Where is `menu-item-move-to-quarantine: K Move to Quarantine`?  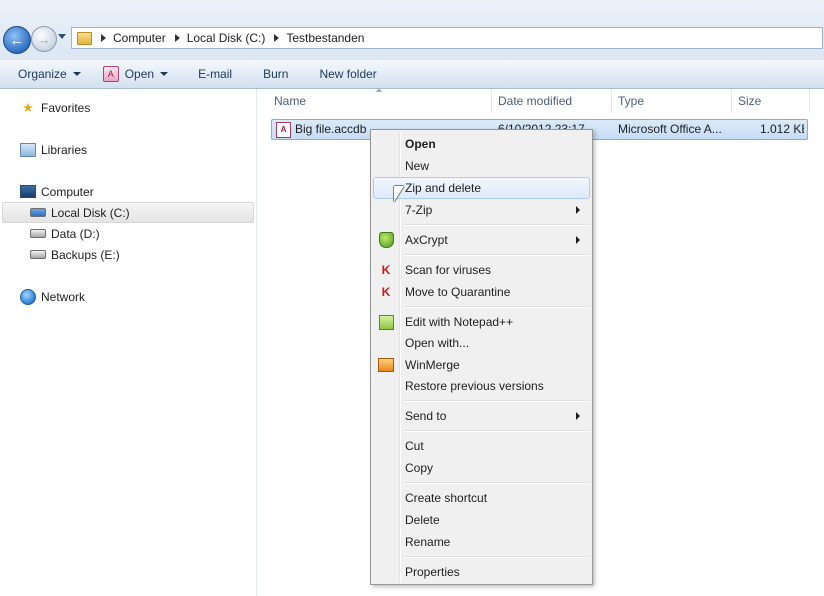
menu-item-move-to-quarantine: K Move to Quarantine is located at coordinates (481, 292).